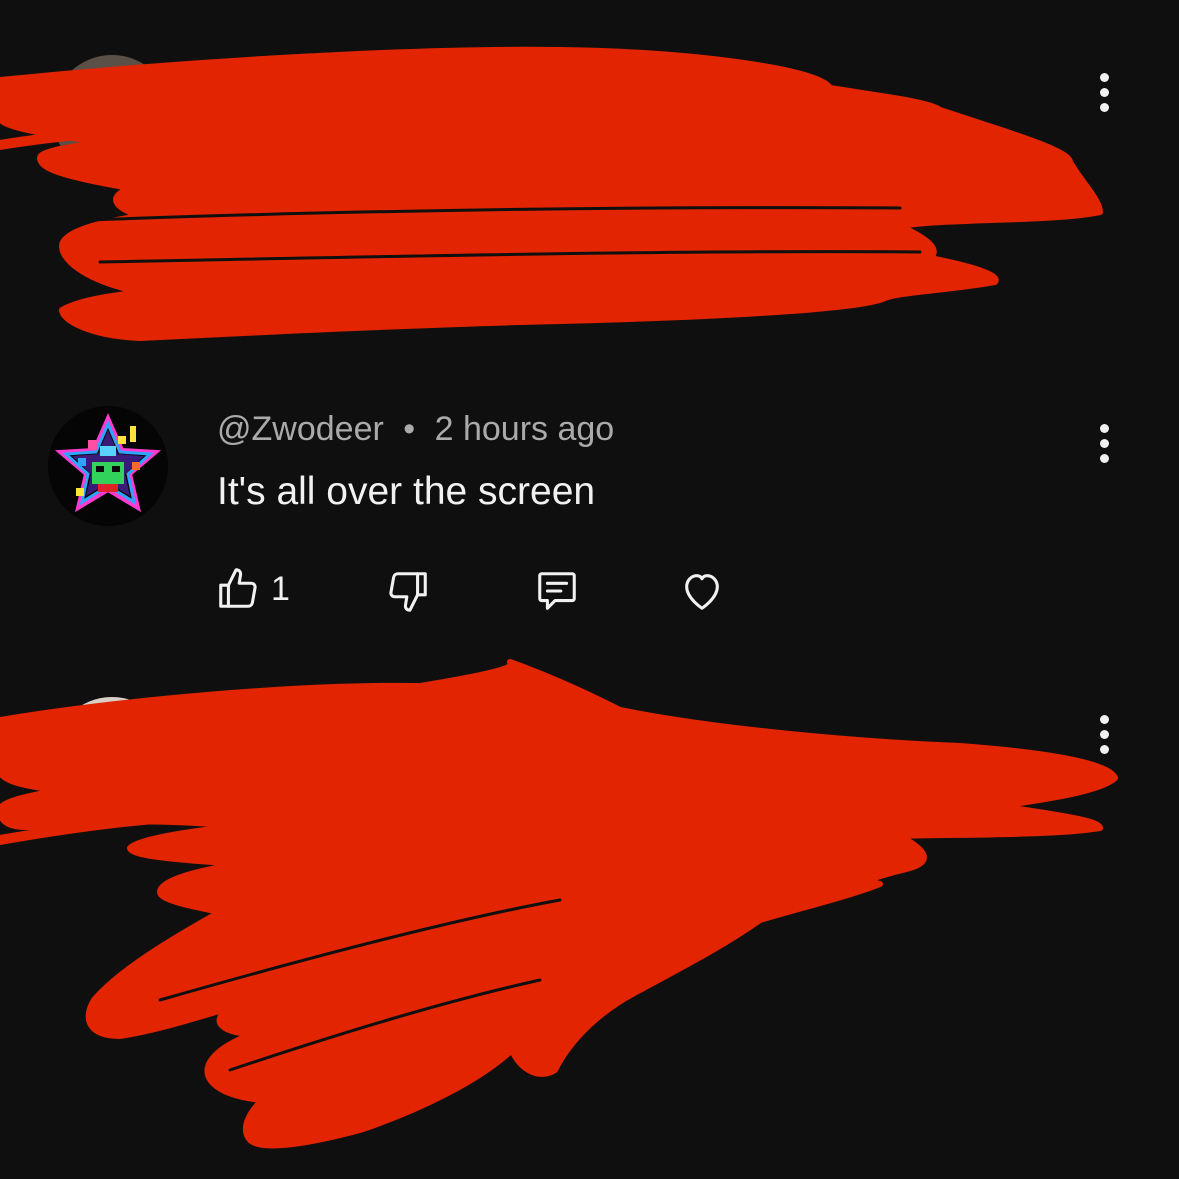  I want to click on more-options-button, so click(1104, 734).